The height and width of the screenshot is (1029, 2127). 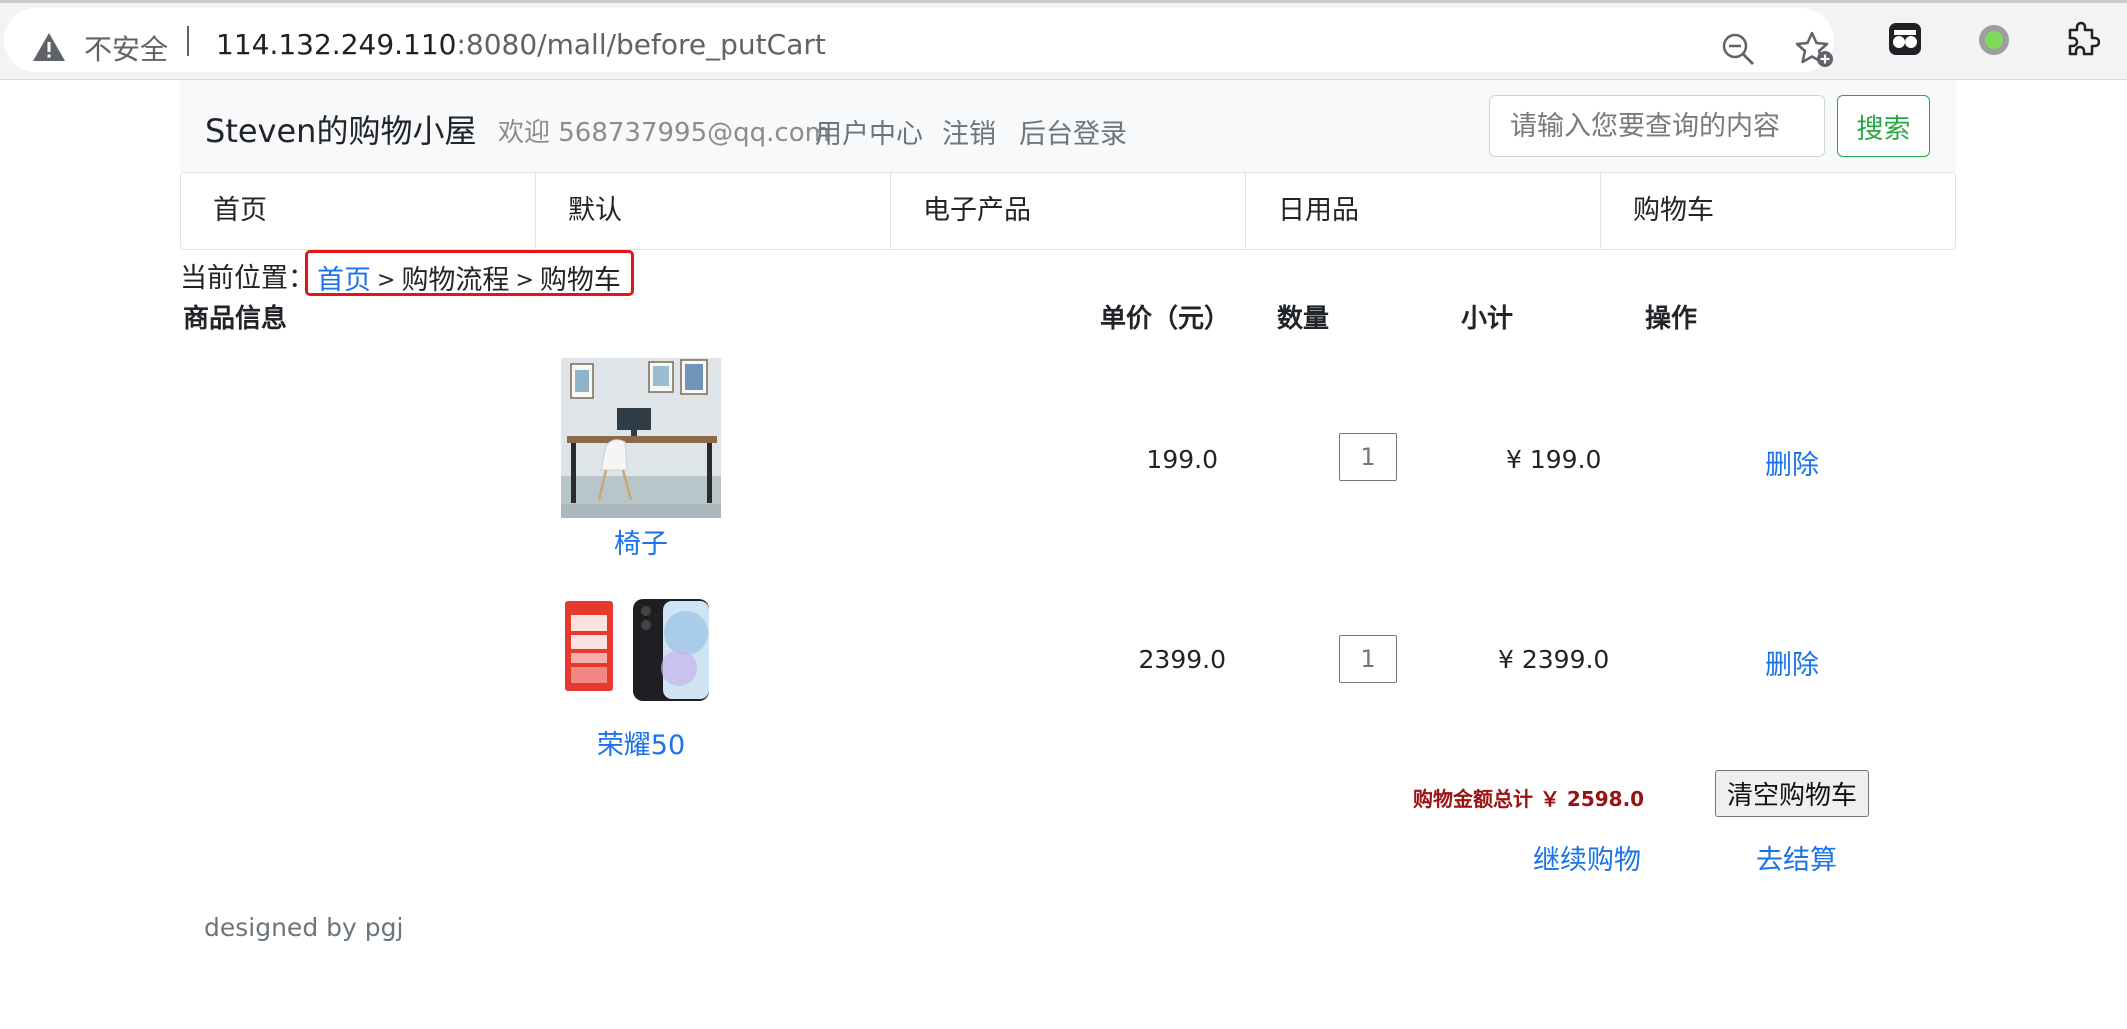 I want to click on continue-shopping-link: 继续购物, so click(x=1587, y=857).